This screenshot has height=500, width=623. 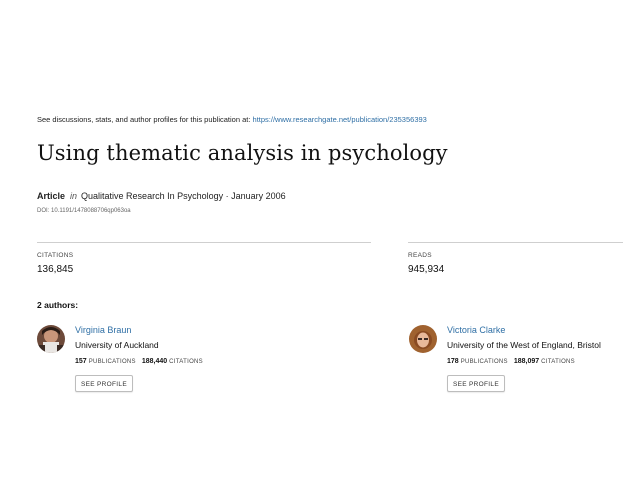 I want to click on author-name-link: Victoria Clarke, so click(x=476, y=330).